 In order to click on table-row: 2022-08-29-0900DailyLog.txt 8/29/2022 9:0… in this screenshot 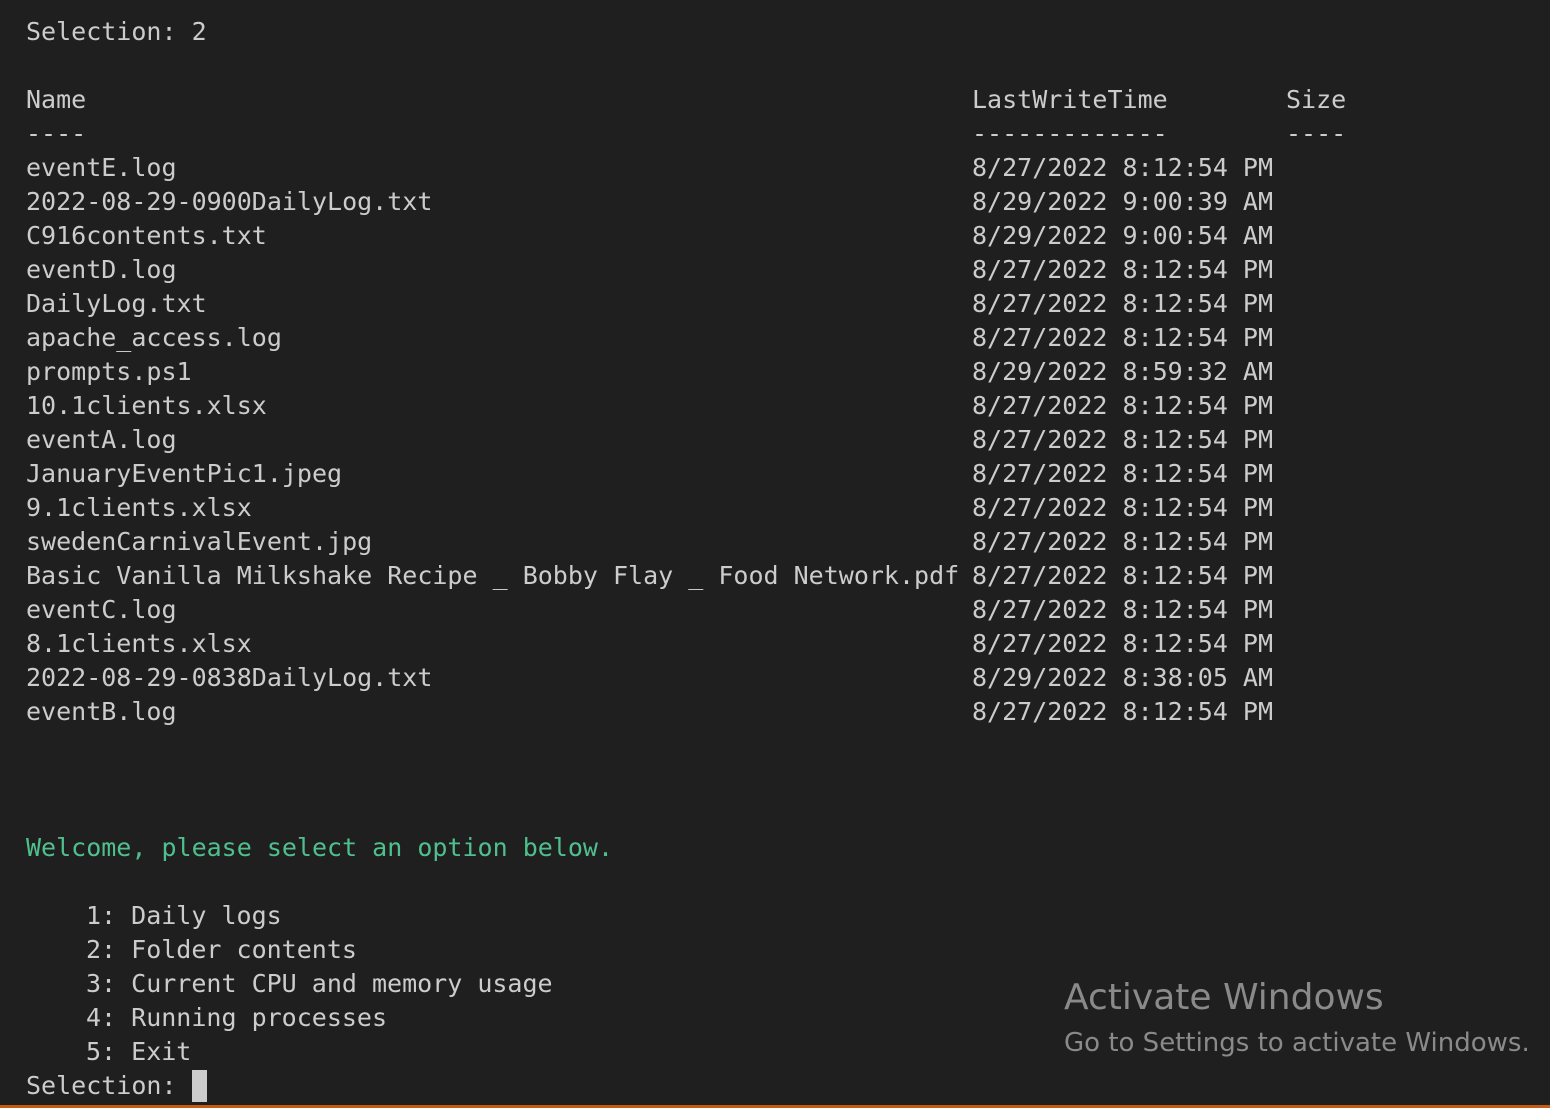, I will do `click(788, 202)`.